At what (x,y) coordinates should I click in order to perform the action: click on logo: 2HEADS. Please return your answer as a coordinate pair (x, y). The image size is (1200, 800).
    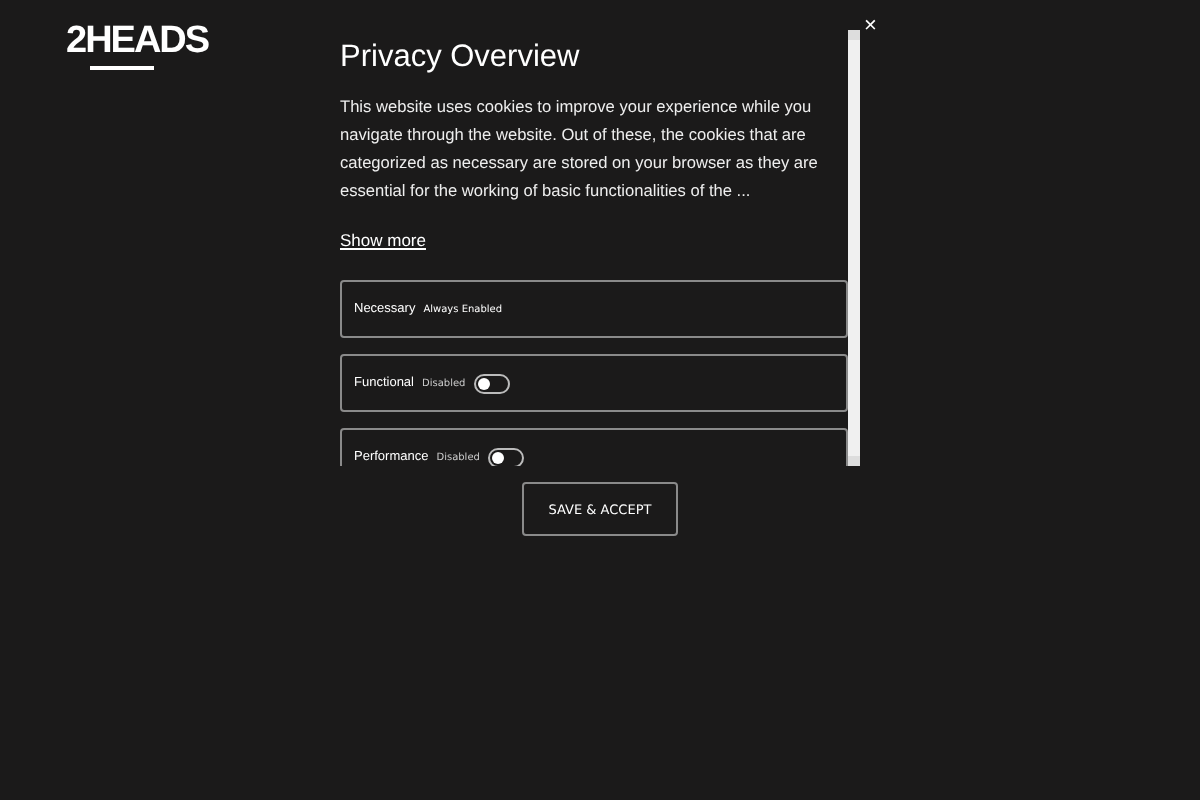
    Looking at the image, I should click on (137, 42).